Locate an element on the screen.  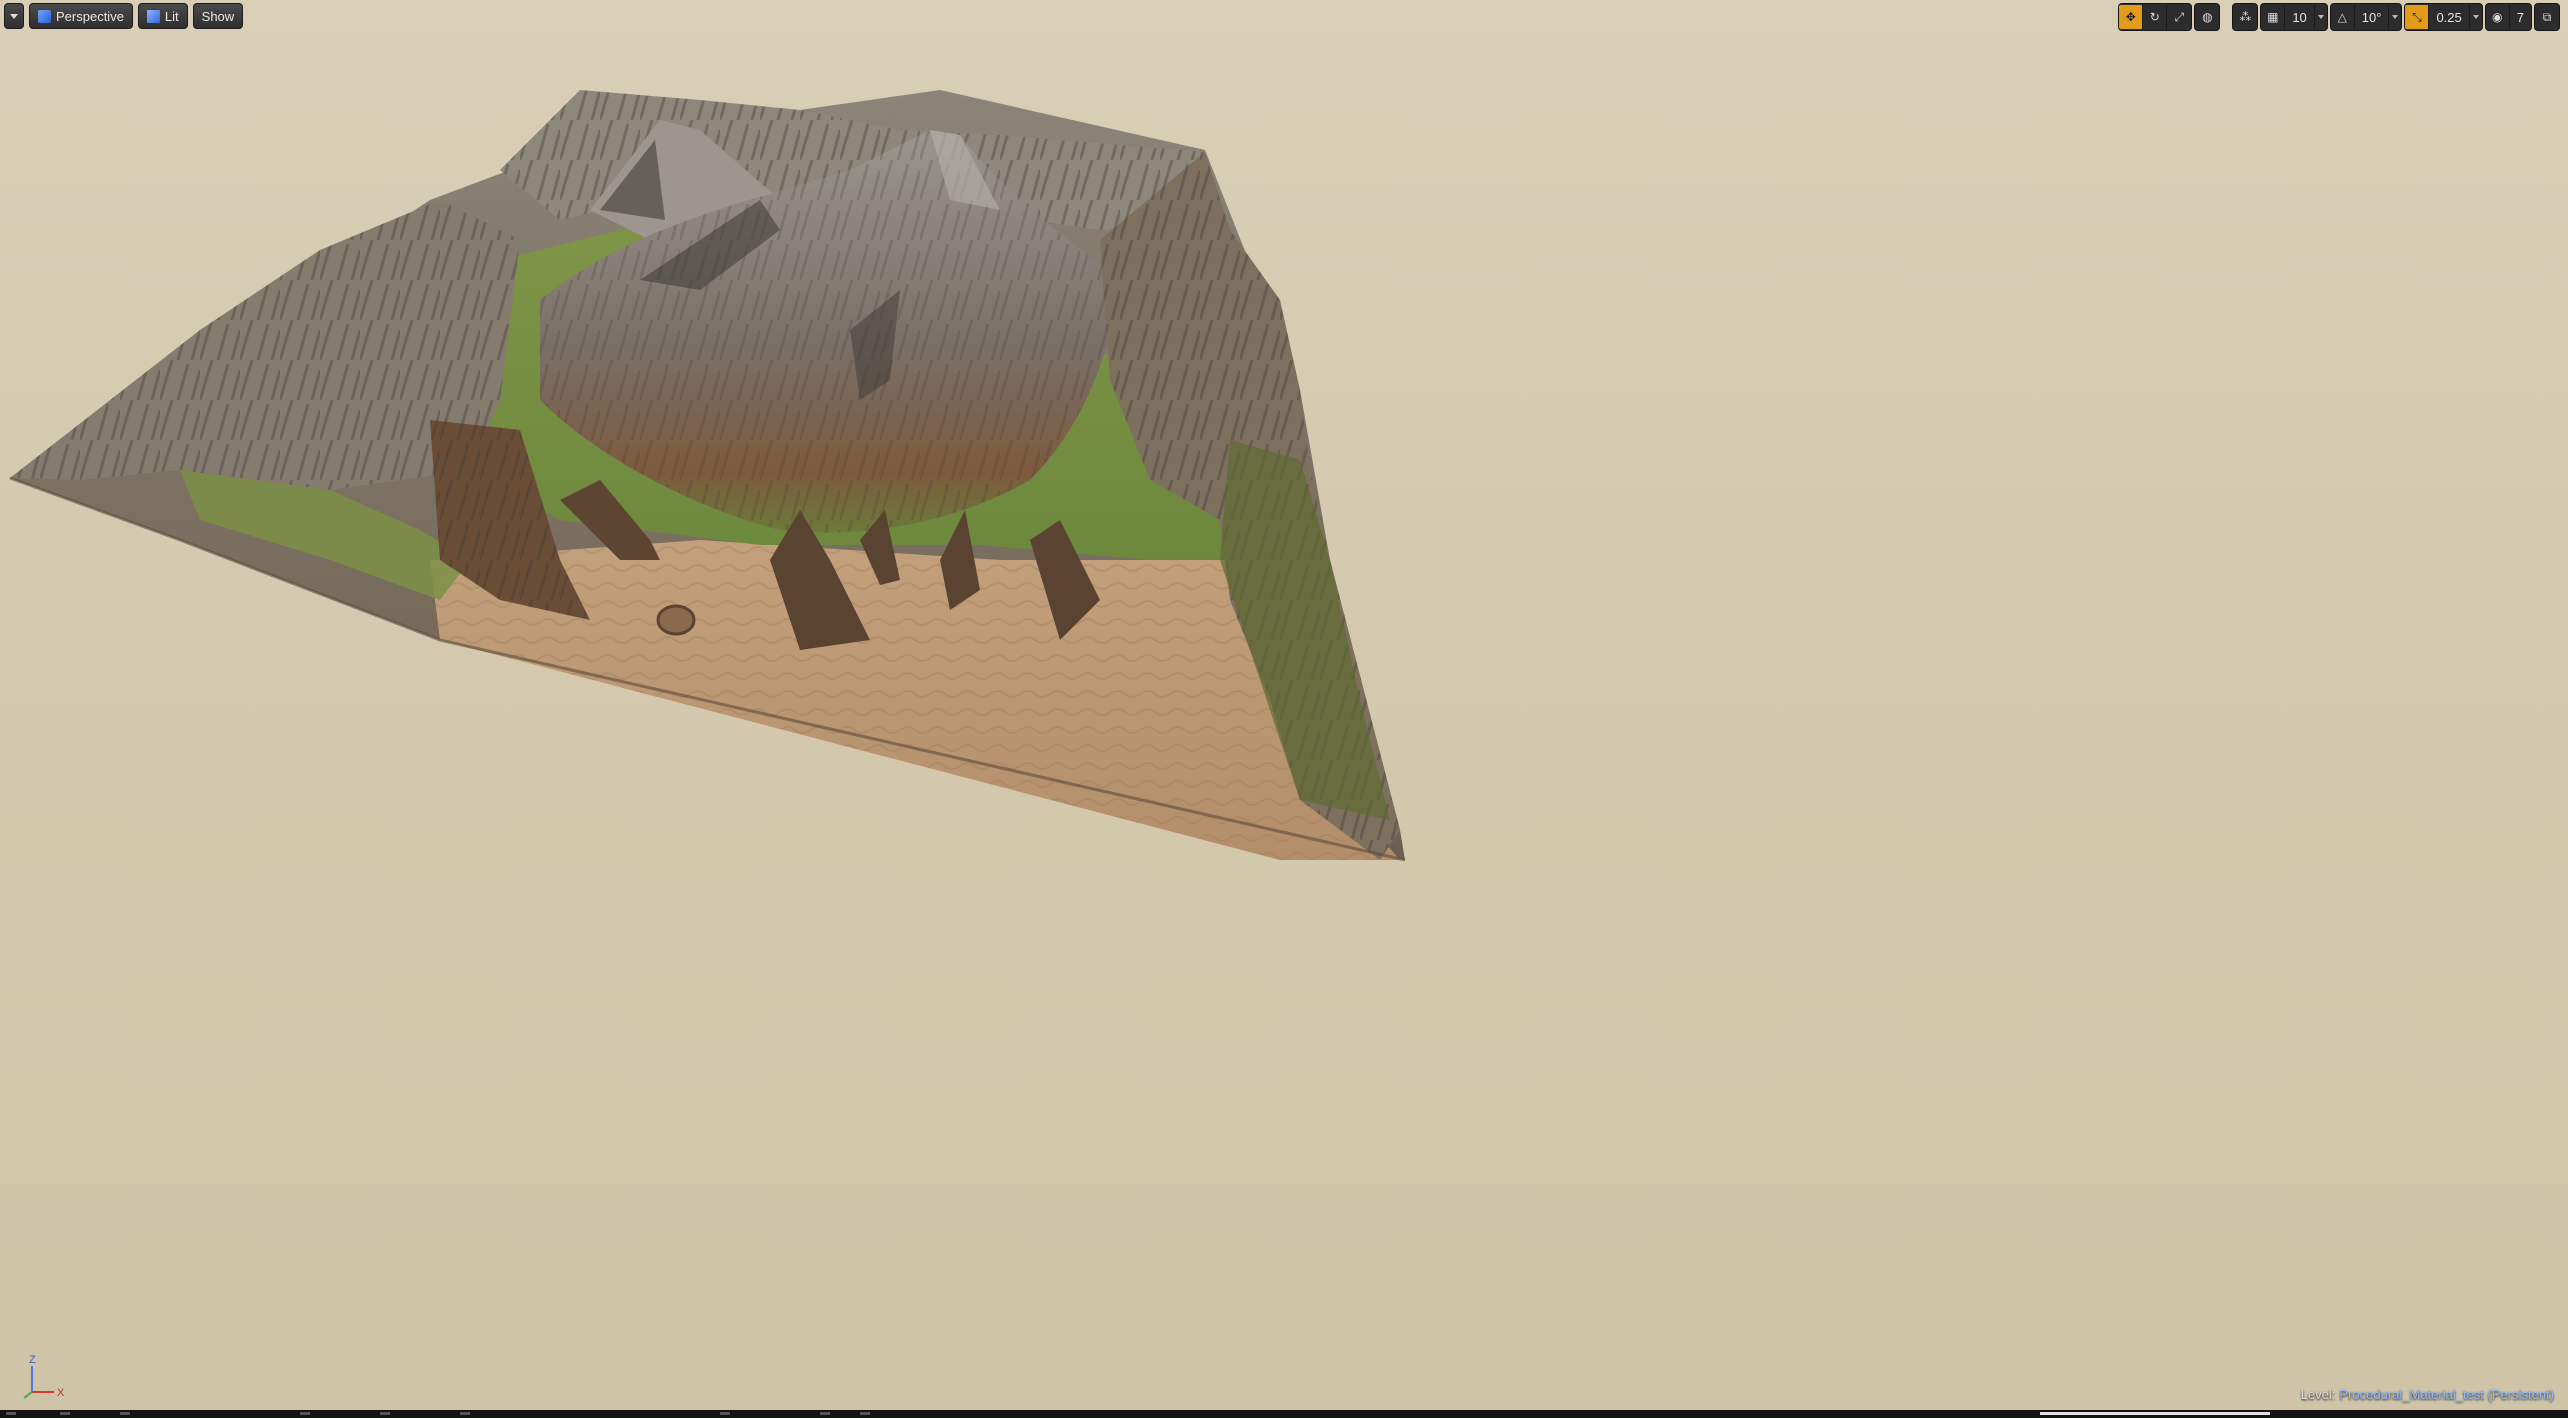
viewport-options-button is located at coordinates (14, 16).